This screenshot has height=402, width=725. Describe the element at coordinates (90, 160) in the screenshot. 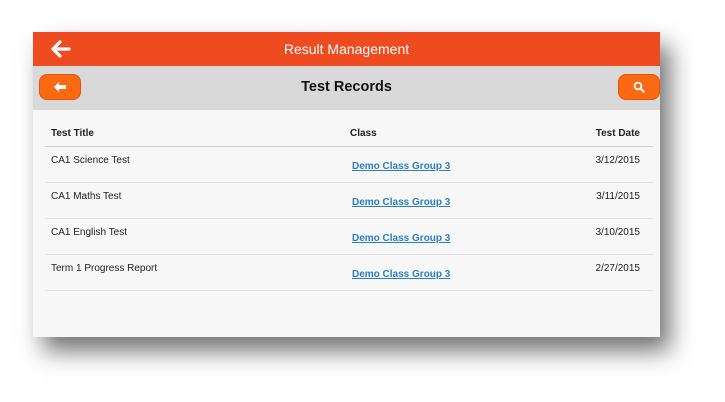

I see `test-title-cell: CA1 Science Test` at that location.